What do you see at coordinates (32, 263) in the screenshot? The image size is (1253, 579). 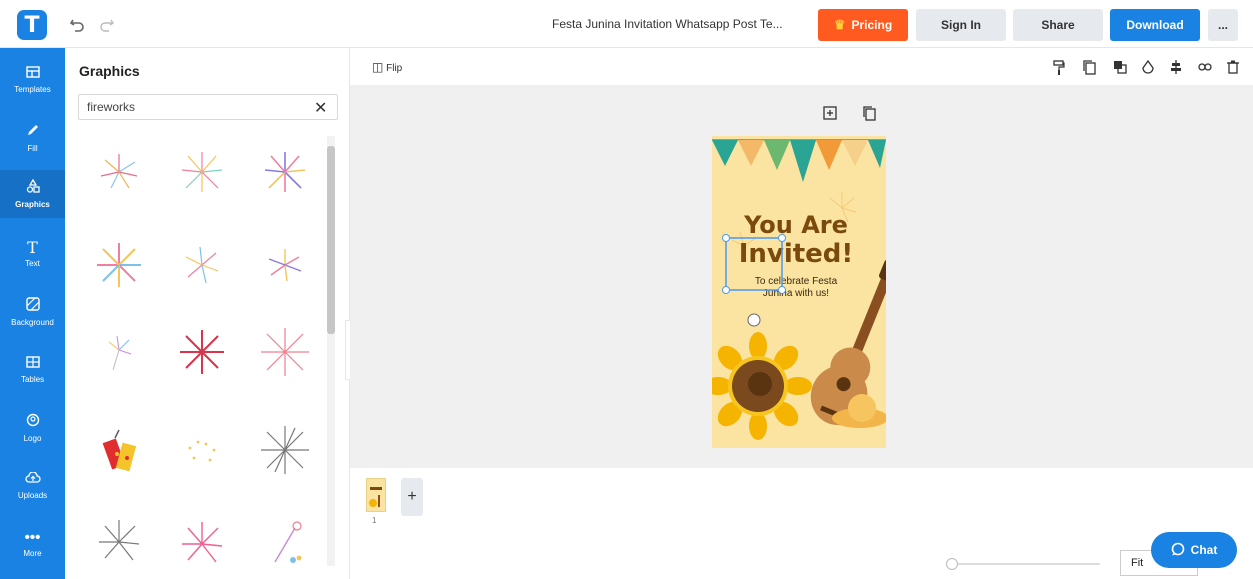 I see `sidebar-item-label: Text` at bounding box center [32, 263].